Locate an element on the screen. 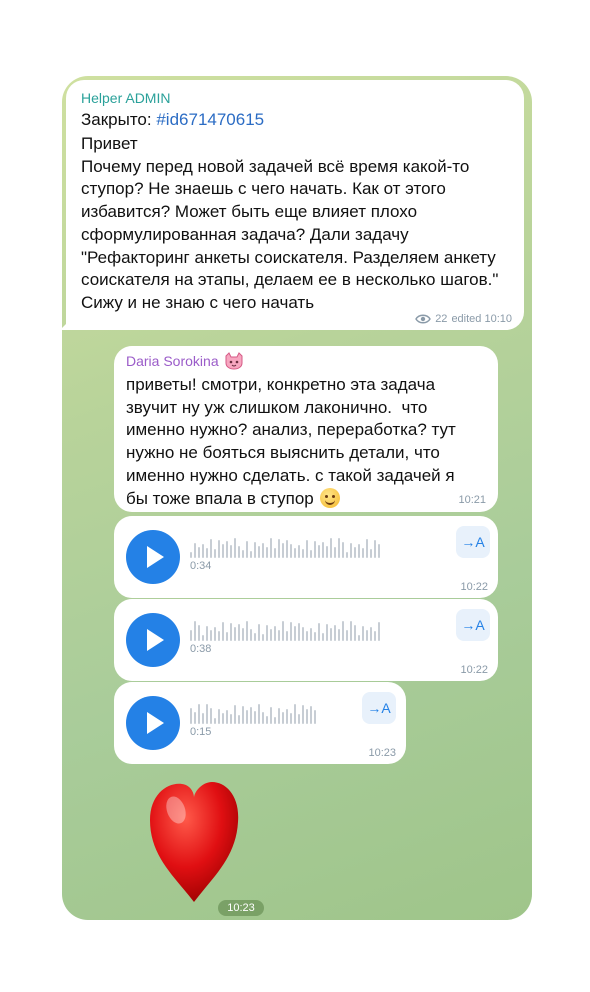 The image size is (590, 992). voice-message: 0:38 →A 10:22 is located at coordinates (306, 640).